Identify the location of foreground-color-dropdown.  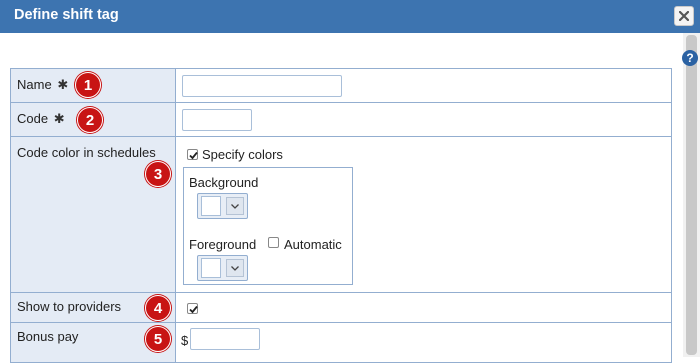
(235, 268).